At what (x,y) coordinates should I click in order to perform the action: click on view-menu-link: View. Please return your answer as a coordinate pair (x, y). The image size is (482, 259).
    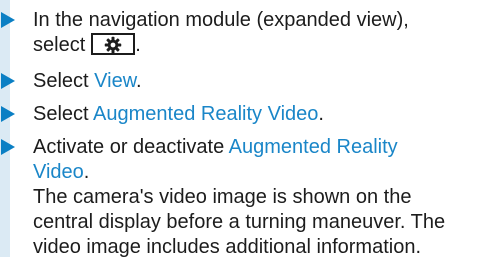
    Looking at the image, I should click on (115, 81).